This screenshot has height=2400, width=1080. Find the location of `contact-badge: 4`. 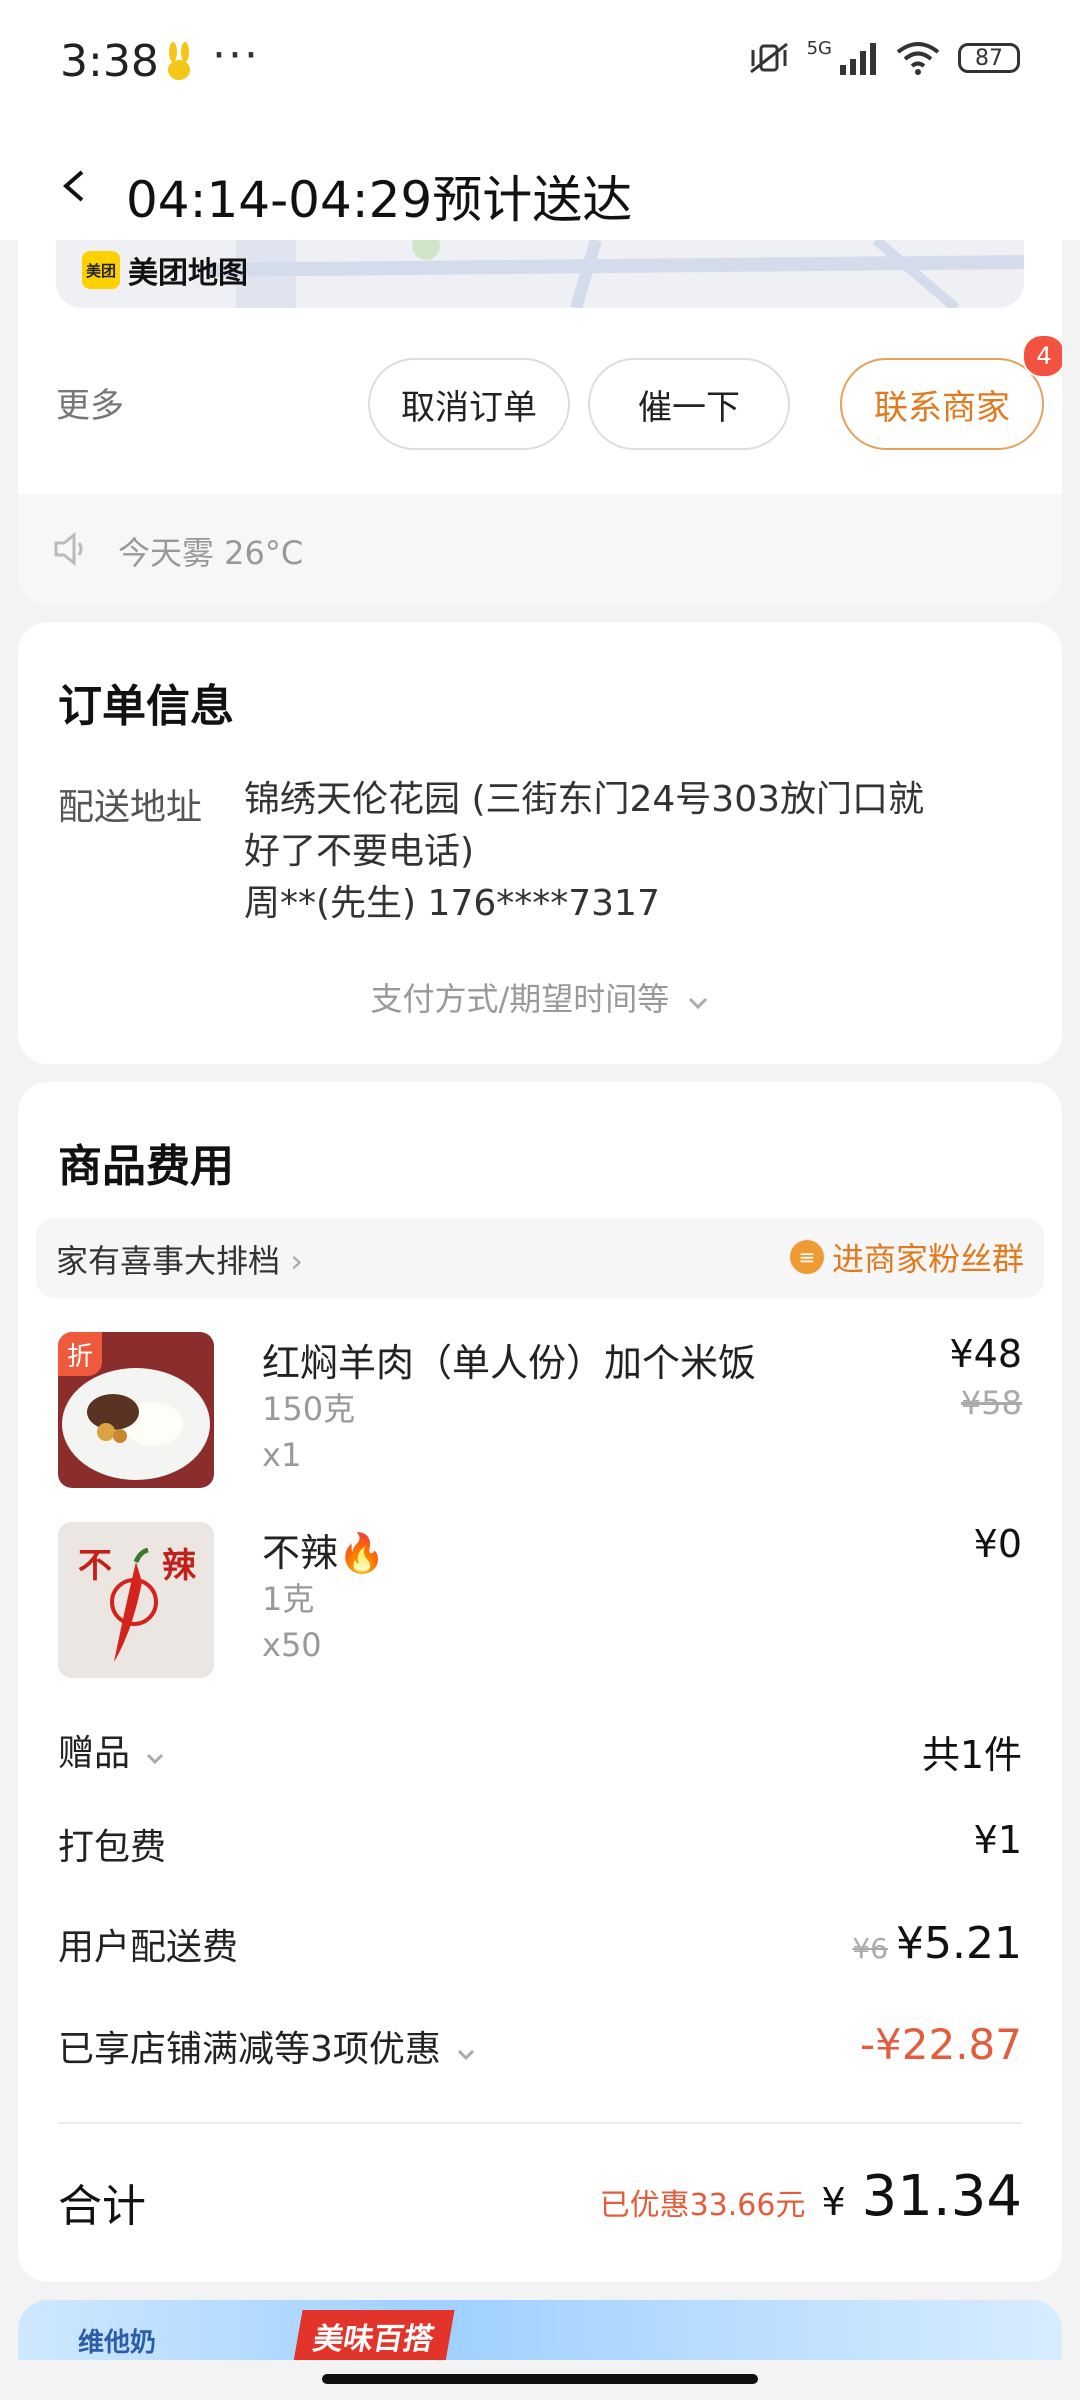

contact-badge: 4 is located at coordinates (1042, 356).